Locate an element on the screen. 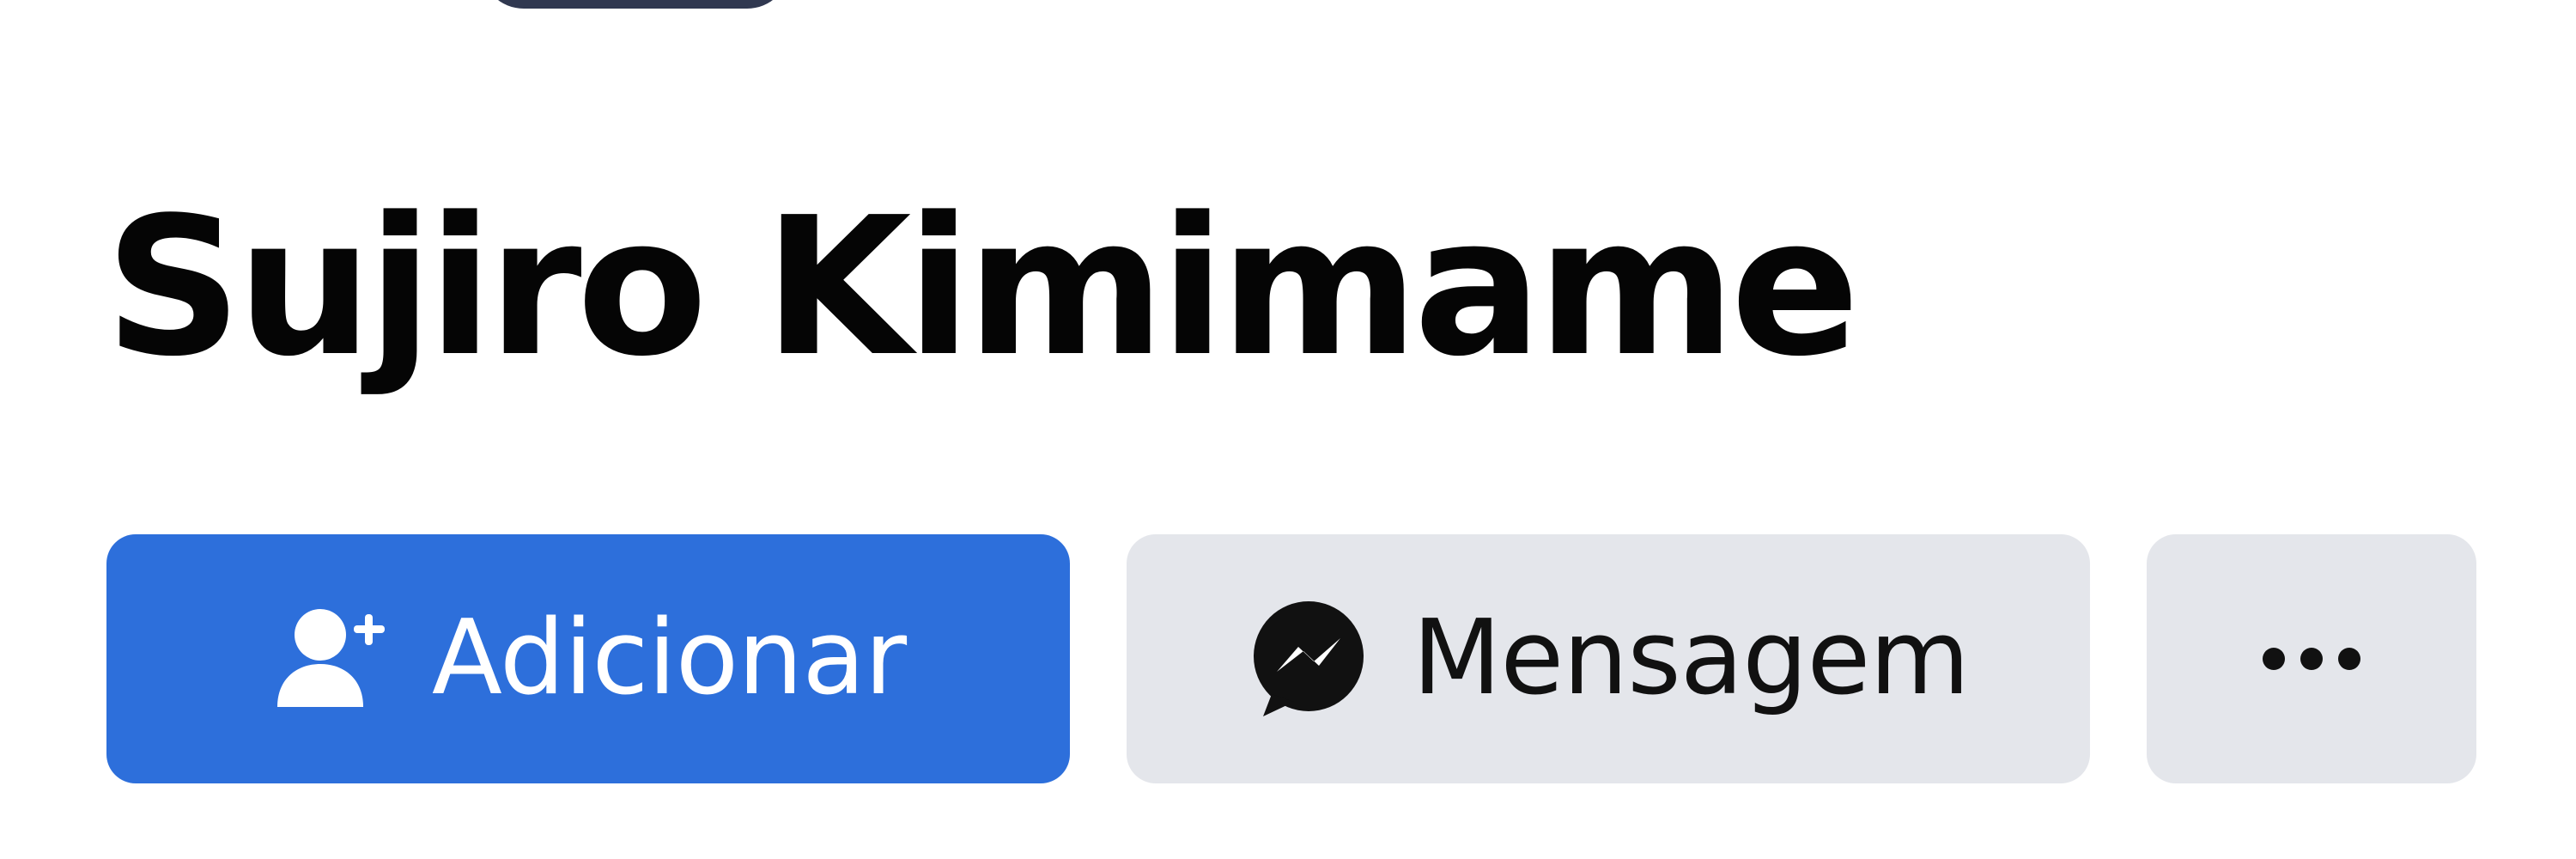 This screenshot has height=859, width=2576. message-button: Mensagem is located at coordinates (1609, 658).